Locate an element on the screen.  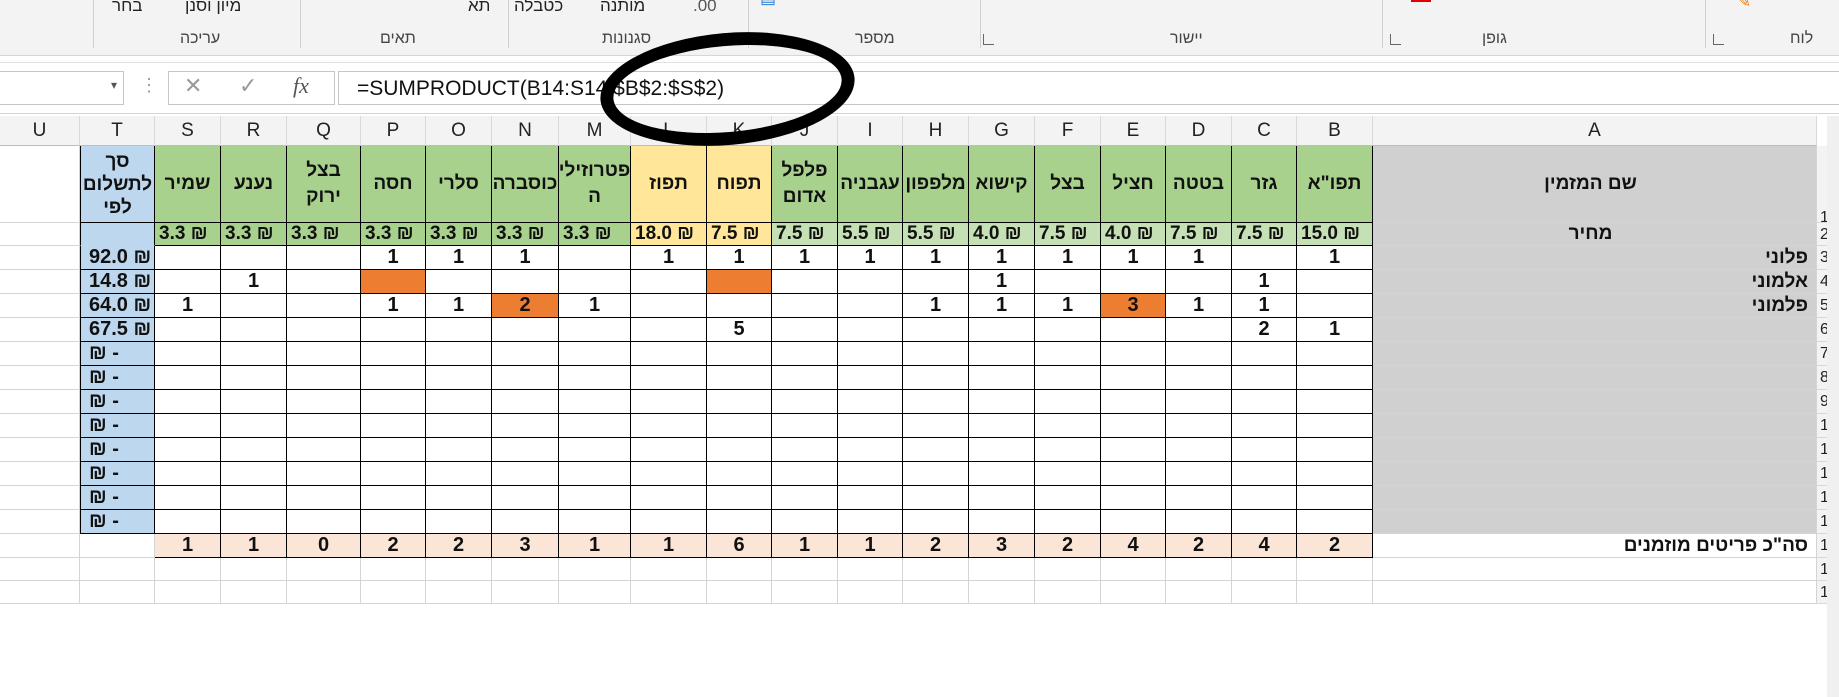
cell-T2 is located at coordinates (117, 234).